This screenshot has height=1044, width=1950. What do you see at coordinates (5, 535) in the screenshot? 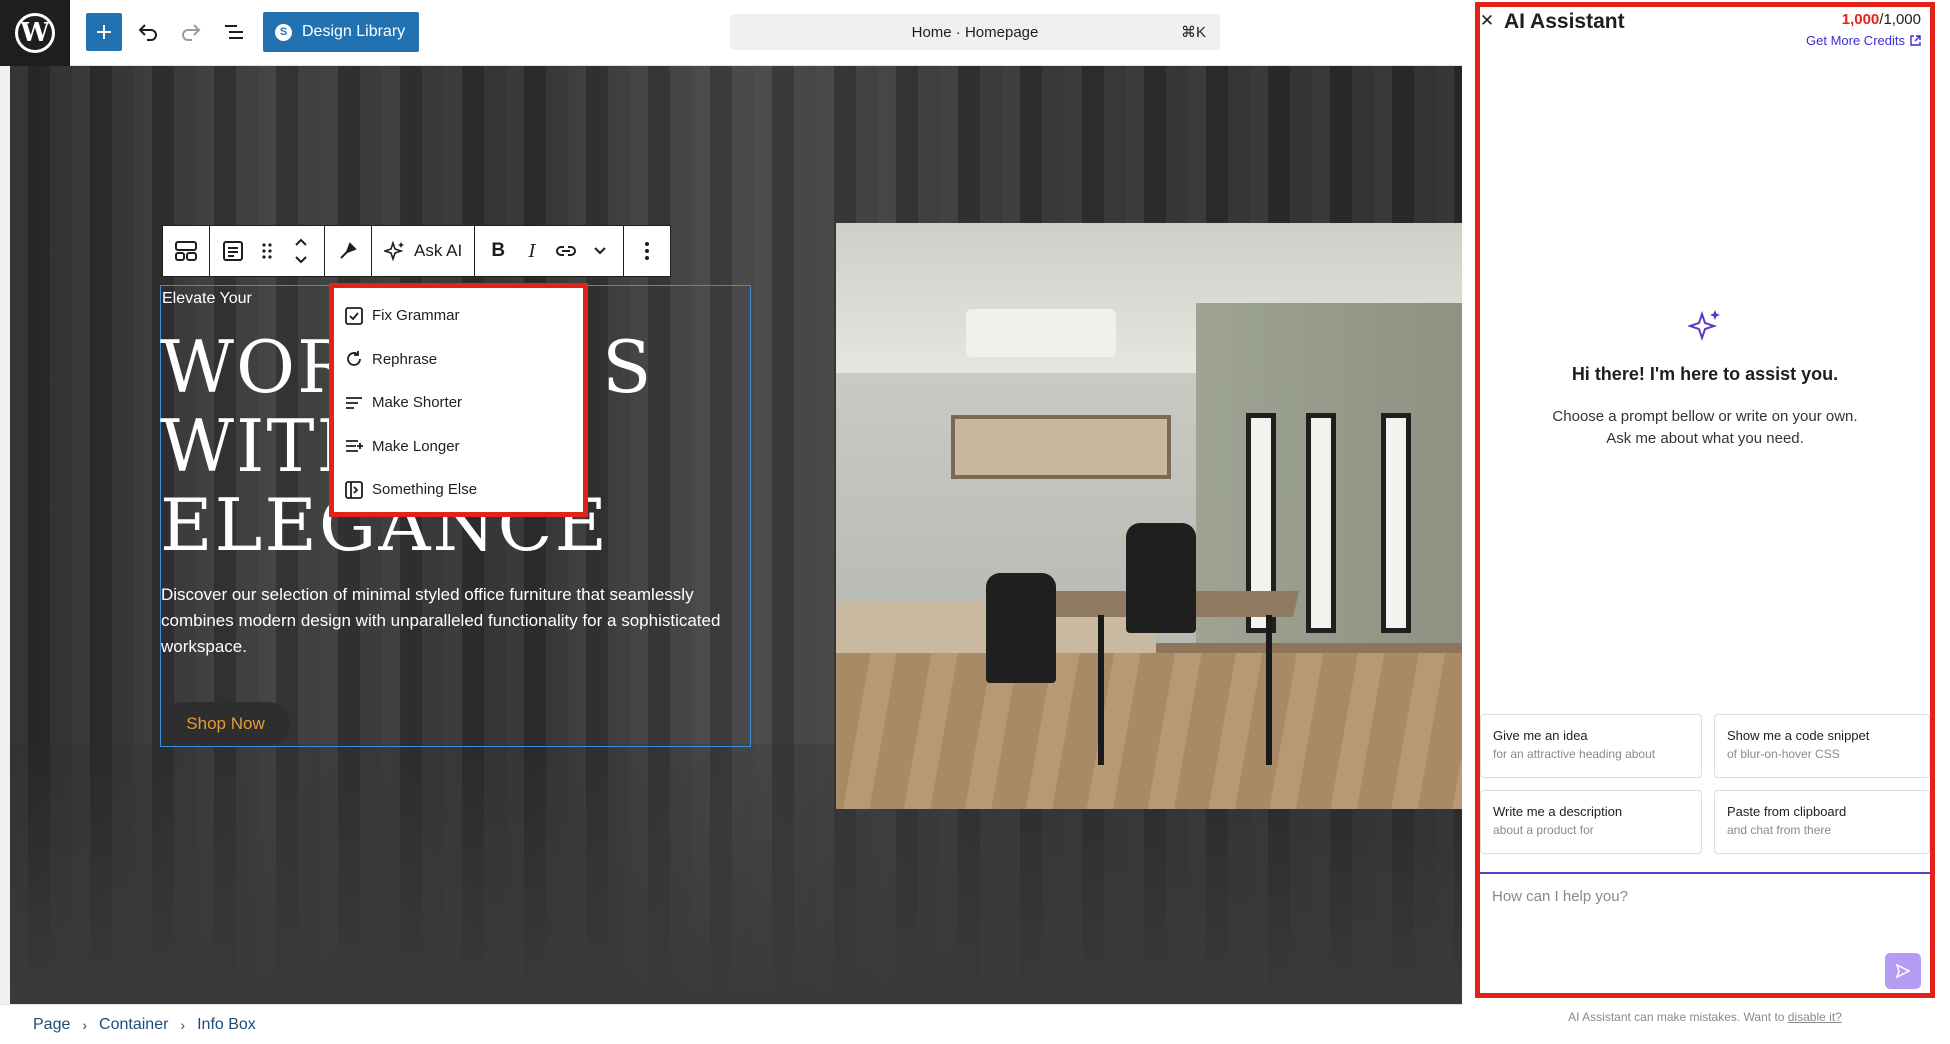
I see `canvas-gutter` at bounding box center [5, 535].